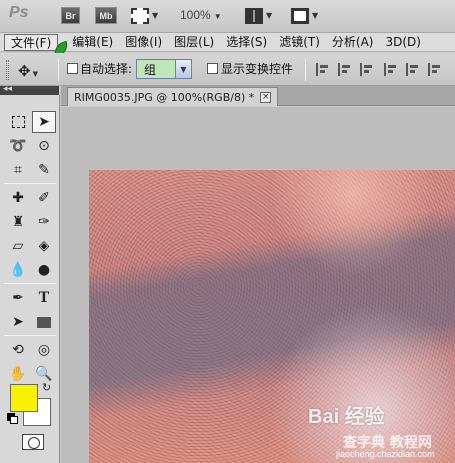  I want to click on lasso-tool: ➰, so click(18, 146).